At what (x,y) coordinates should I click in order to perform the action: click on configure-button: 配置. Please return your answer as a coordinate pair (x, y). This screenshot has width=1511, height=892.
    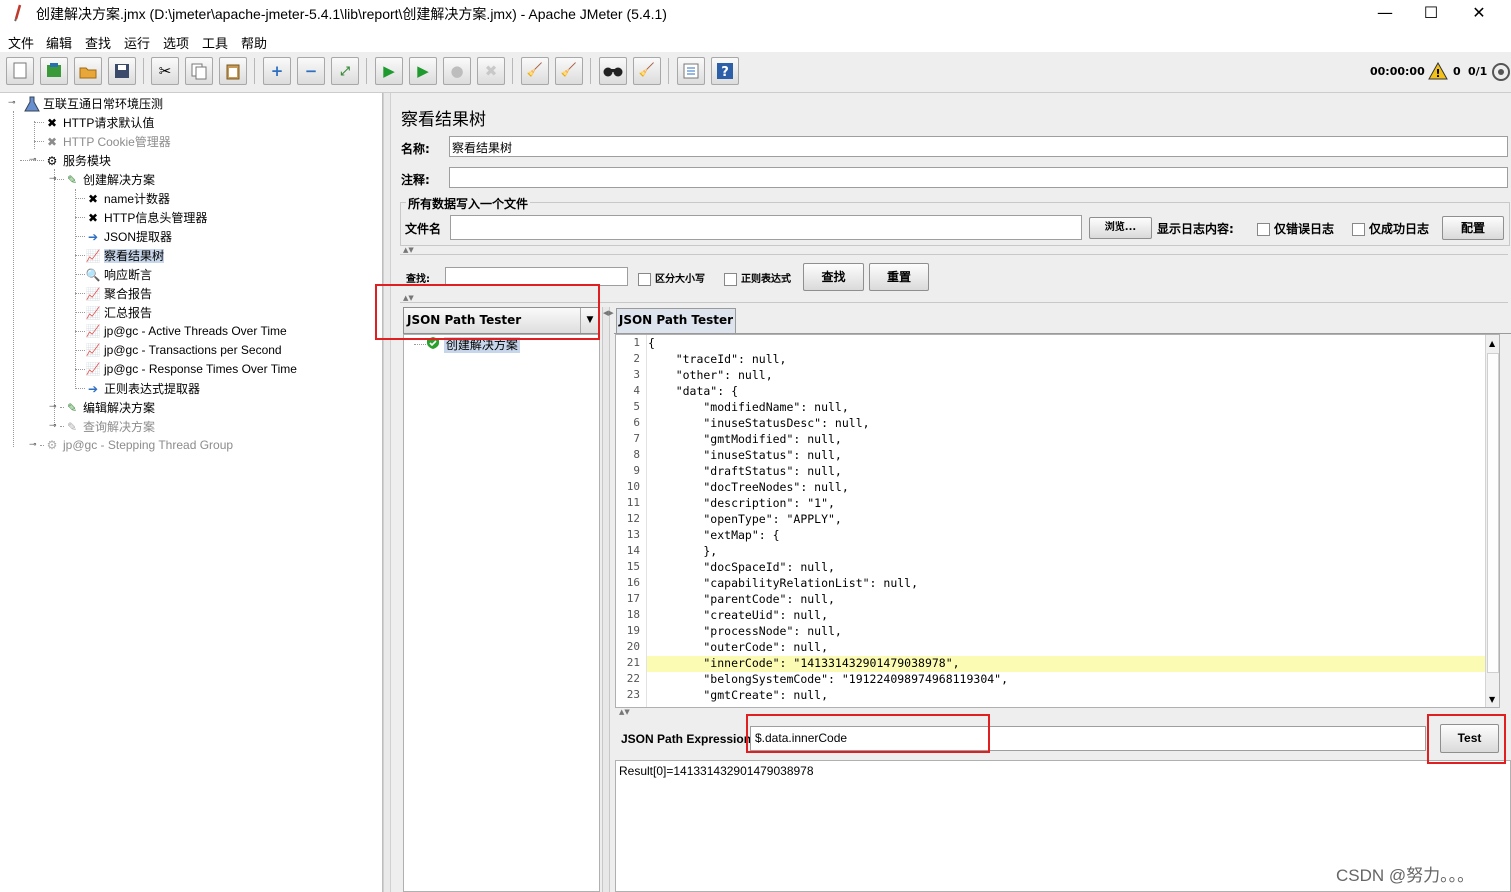
    Looking at the image, I should click on (1473, 228).